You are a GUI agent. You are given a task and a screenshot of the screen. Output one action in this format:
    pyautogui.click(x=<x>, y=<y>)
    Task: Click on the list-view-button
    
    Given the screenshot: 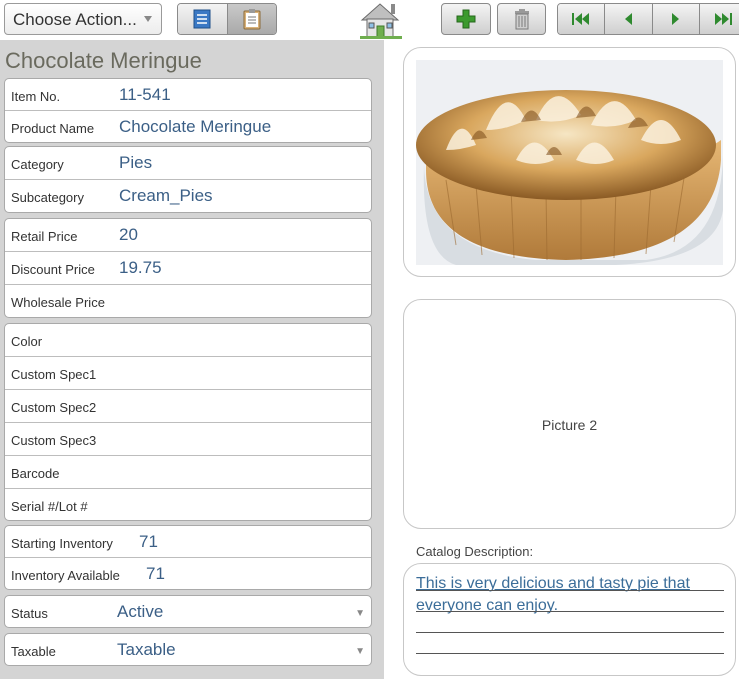 What is the action you would take?
    pyautogui.click(x=202, y=19)
    